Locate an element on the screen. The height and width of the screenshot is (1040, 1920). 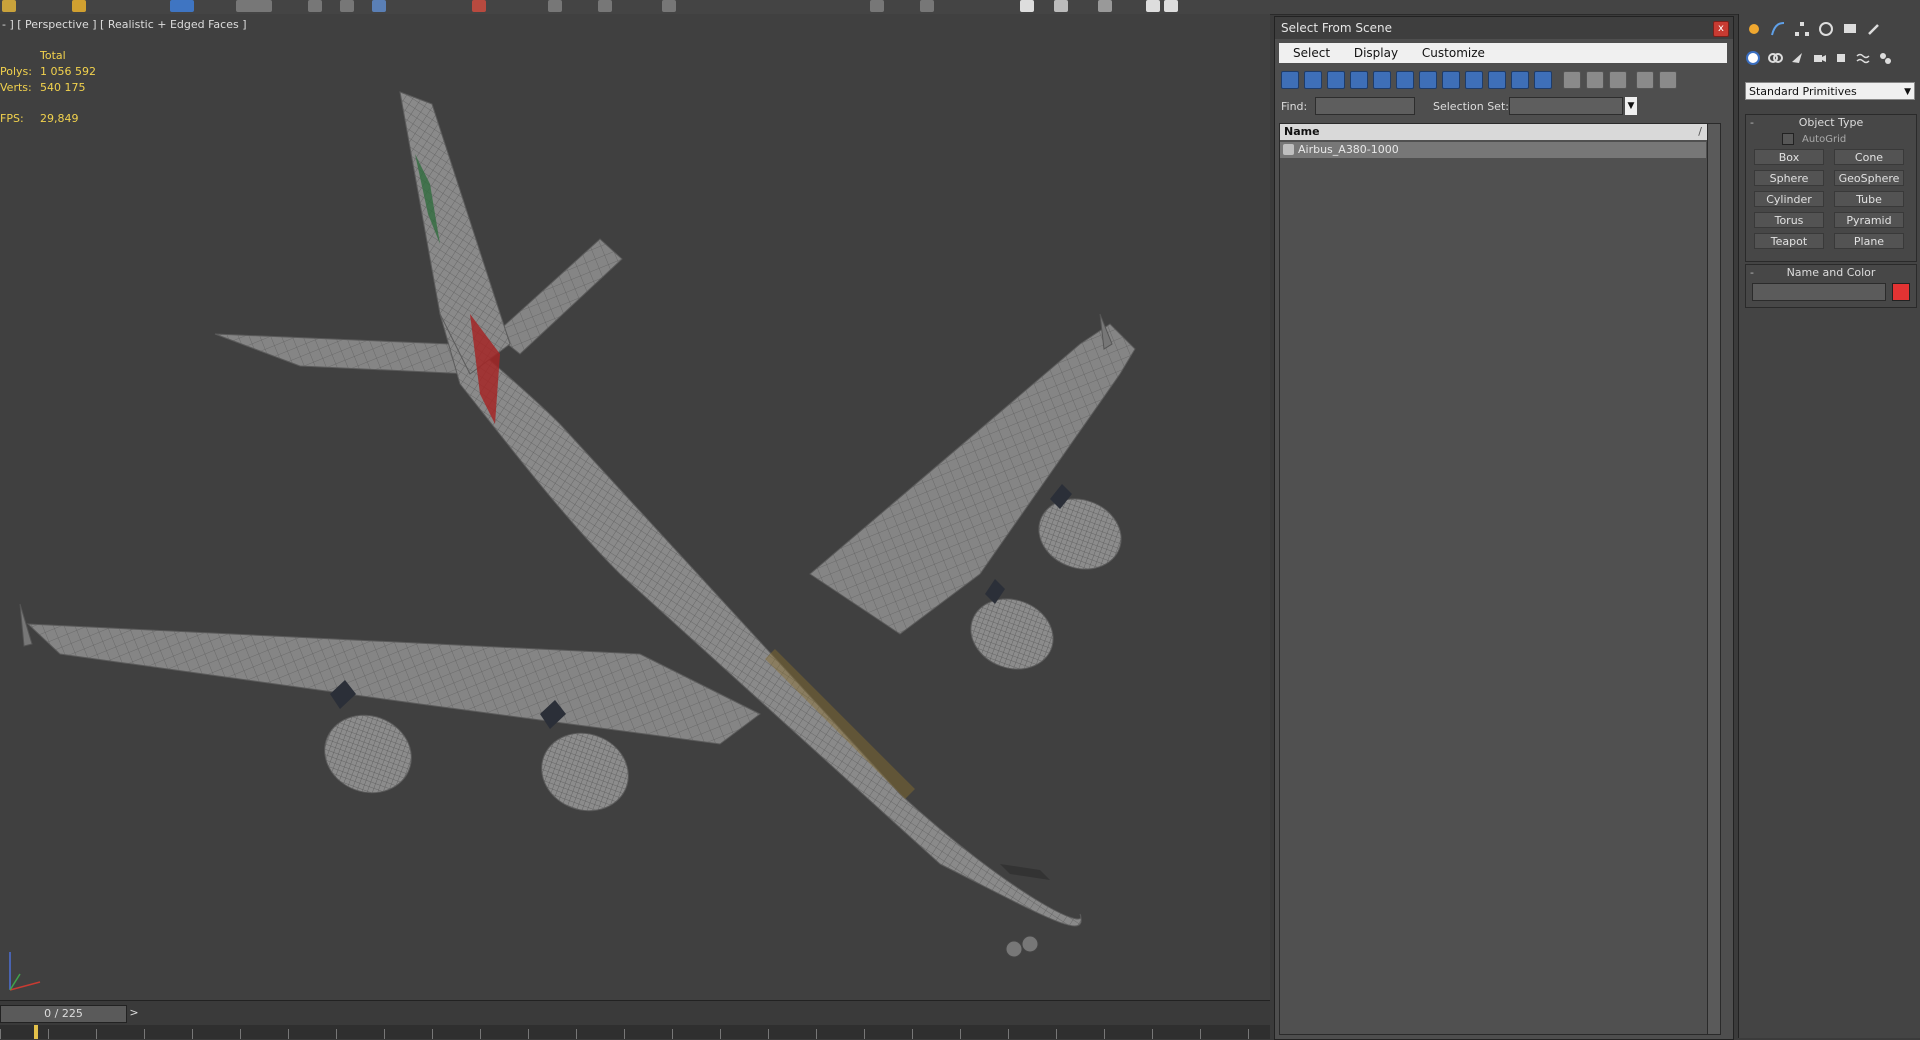
cylinder-button: Cylinder is located at coordinates (1789, 199).